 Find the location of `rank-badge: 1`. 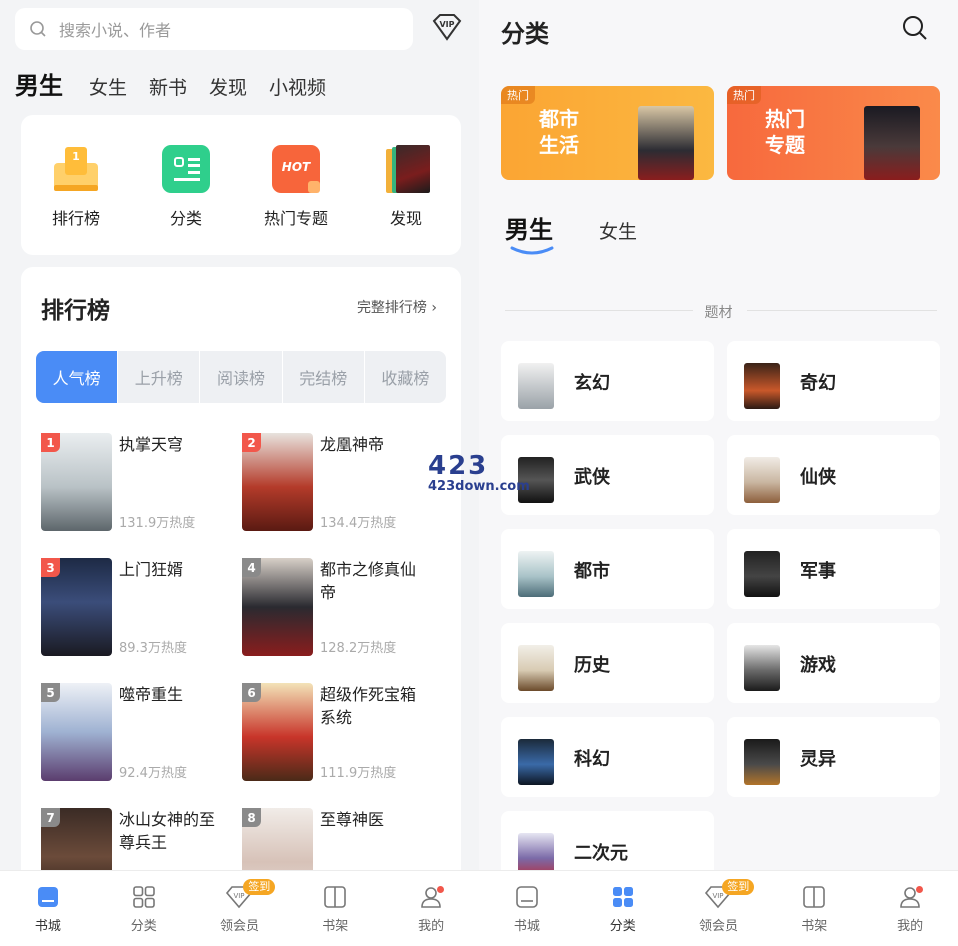

rank-badge: 1 is located at coordinates (50, 442).